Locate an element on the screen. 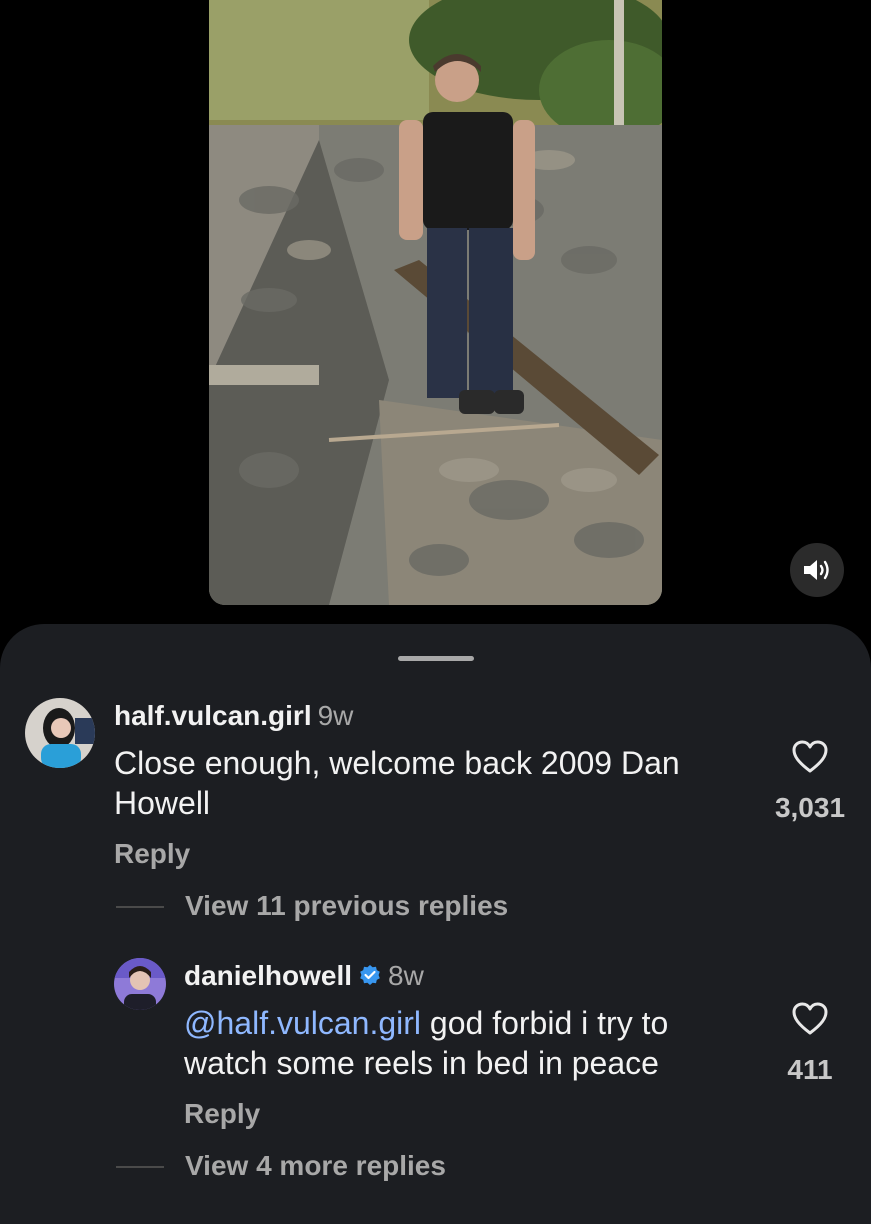 The image size is (871, 1224). mention-link: @half.vulcan.girl is located at coordinates (302, 1023).